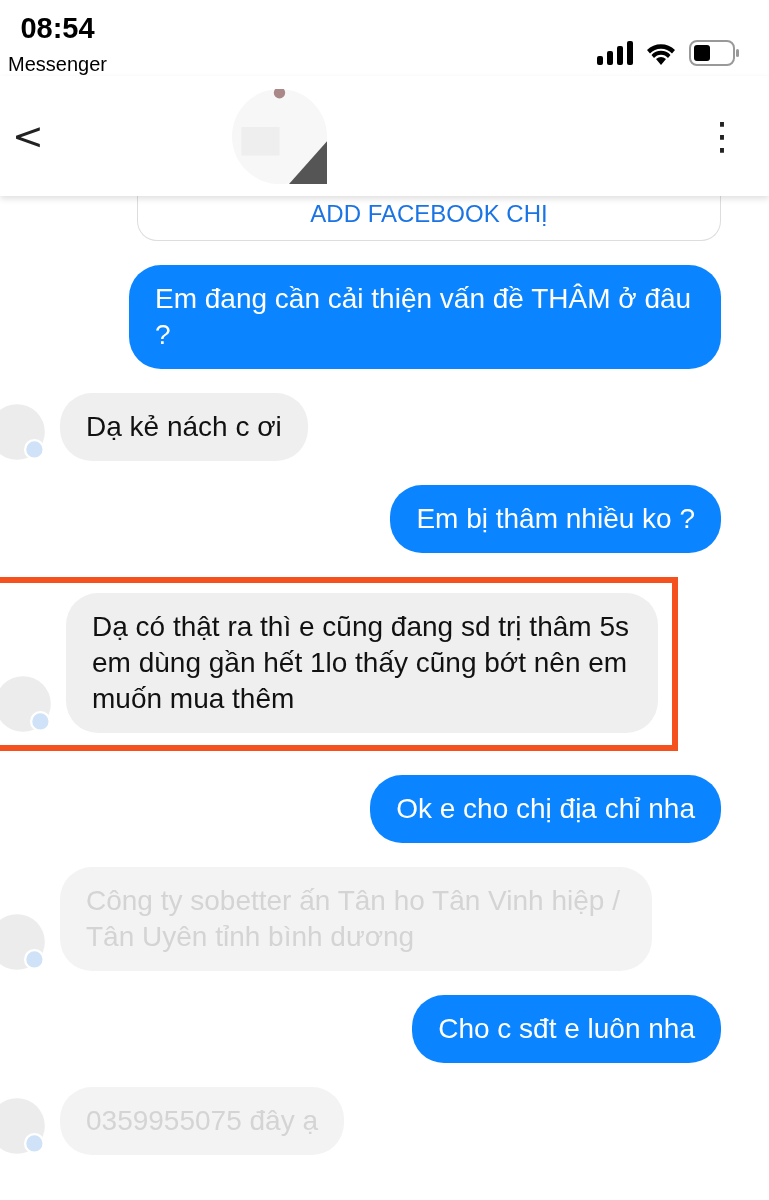 This screenshot has width=769, height=1200. Describe the element at coordinates (722, 136) in the screenshot. I see `more-options-button: ⋮` at that location.